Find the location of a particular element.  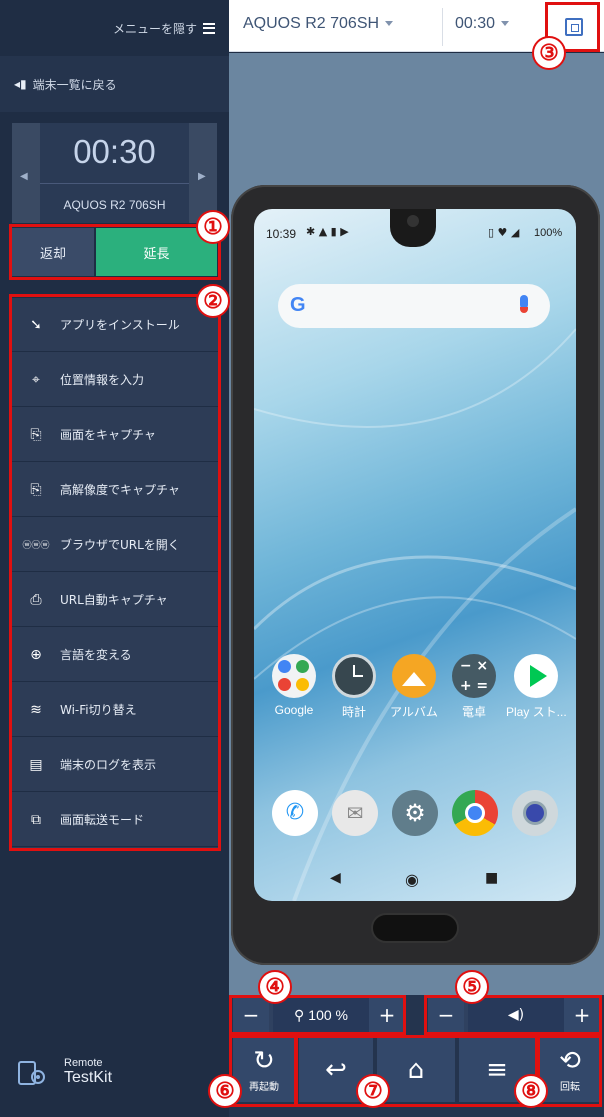

menu-label: 画面をキャプチャ is located at coordinates (108, 435).